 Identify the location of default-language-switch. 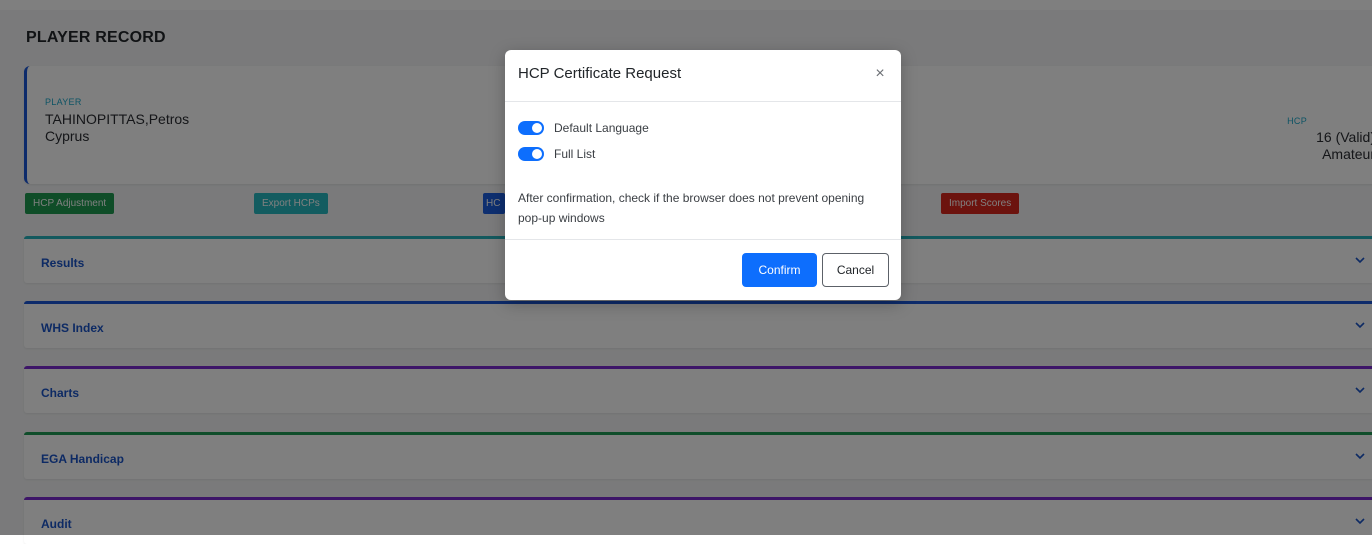
(531, 128).